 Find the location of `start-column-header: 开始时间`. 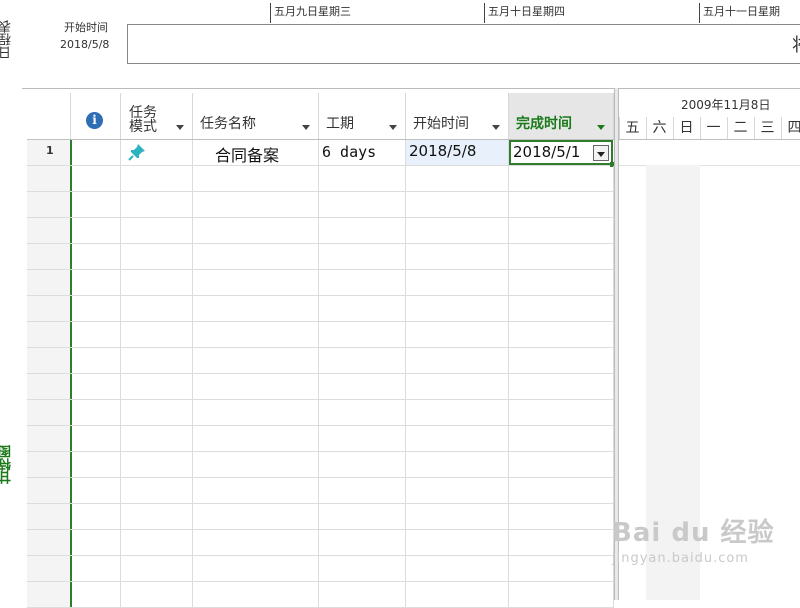

start-column-header: 开始时间 is located at coordinates (457, 116).